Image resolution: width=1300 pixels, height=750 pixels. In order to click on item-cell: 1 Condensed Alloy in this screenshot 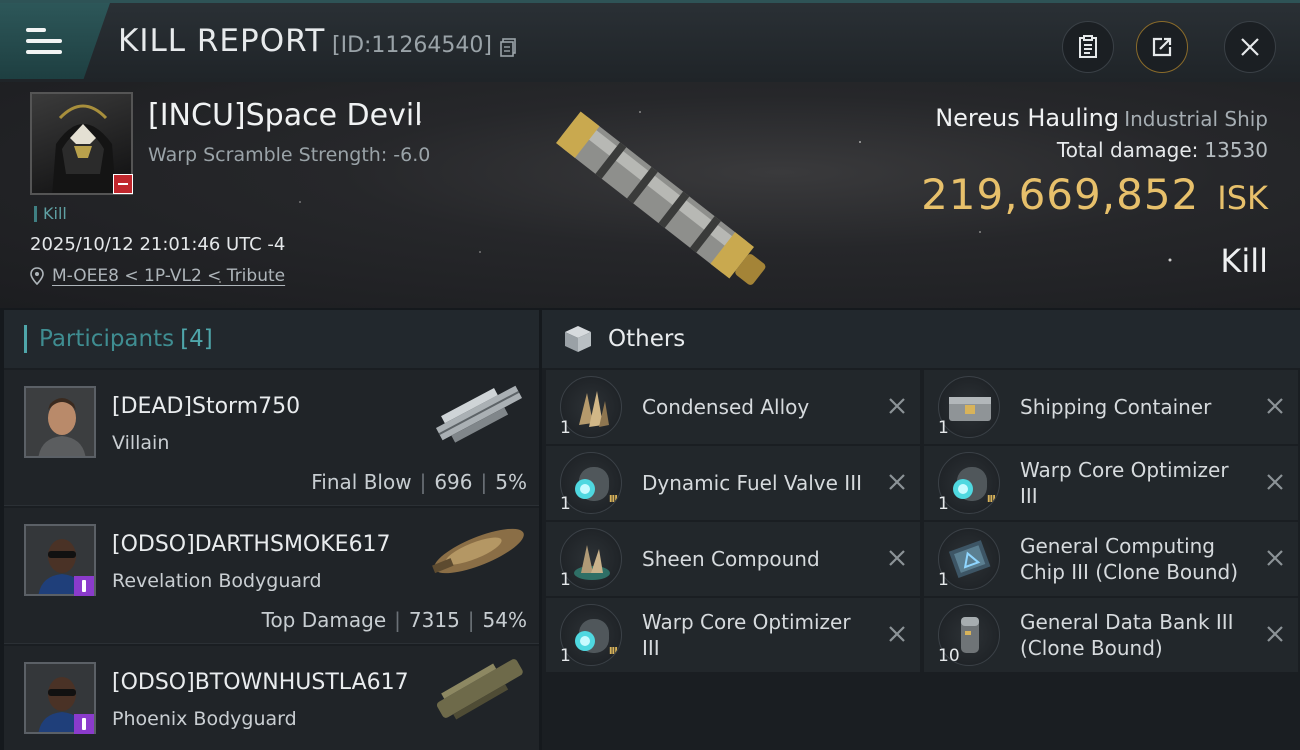, I will do `click(733, 407)`.